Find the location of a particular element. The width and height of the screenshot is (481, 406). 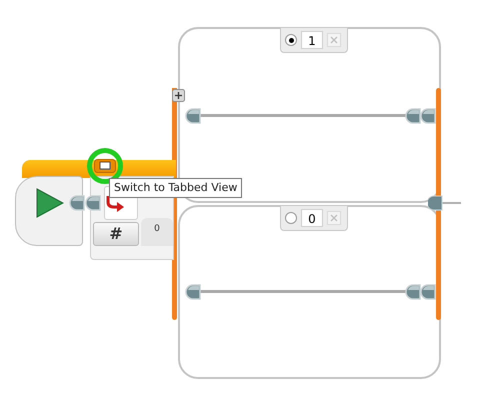

tabbed-view-icon is located at coordinates (105, 166).